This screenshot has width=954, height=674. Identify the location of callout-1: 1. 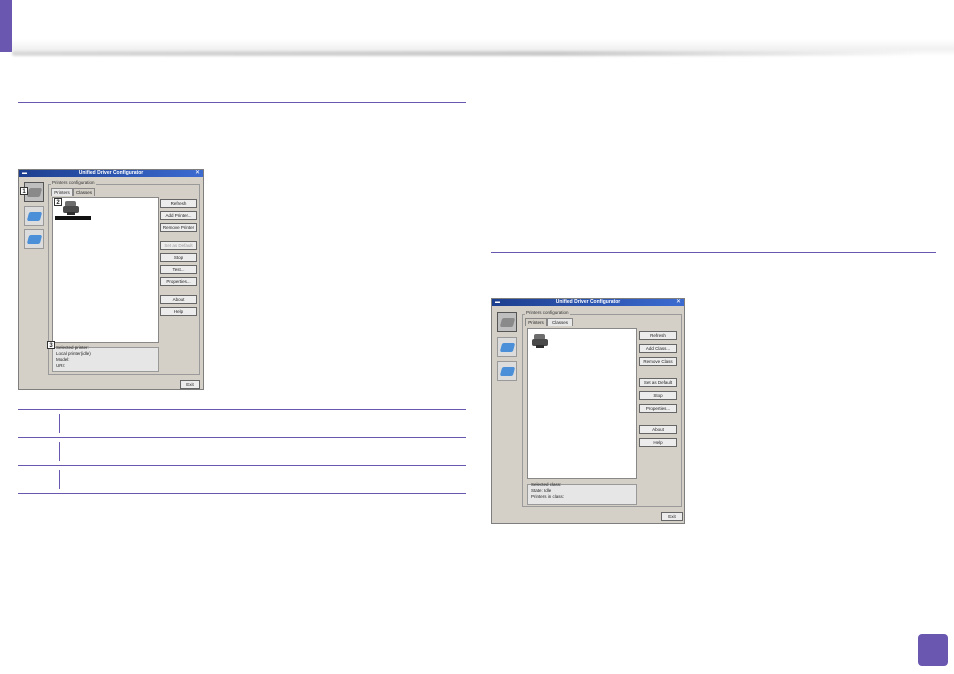
(24, 191).